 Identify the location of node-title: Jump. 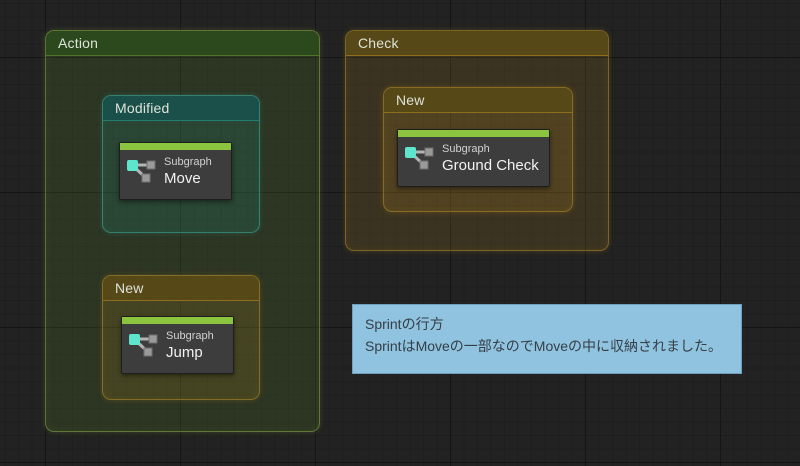
(184, 352).